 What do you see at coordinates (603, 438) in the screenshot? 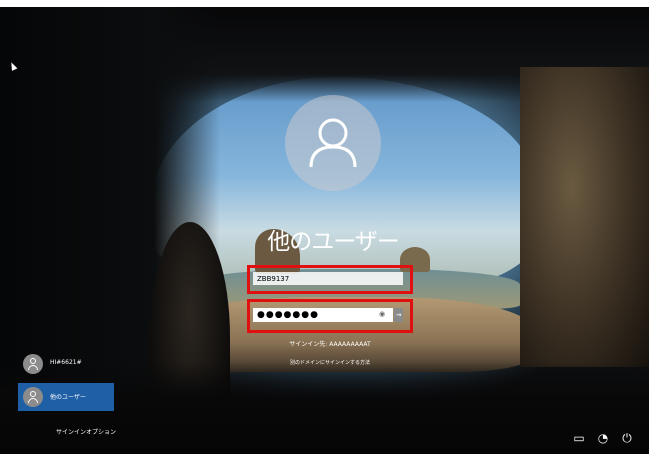
I see `ease-of-access-icon: ◔` at bounding box center [603, 438].